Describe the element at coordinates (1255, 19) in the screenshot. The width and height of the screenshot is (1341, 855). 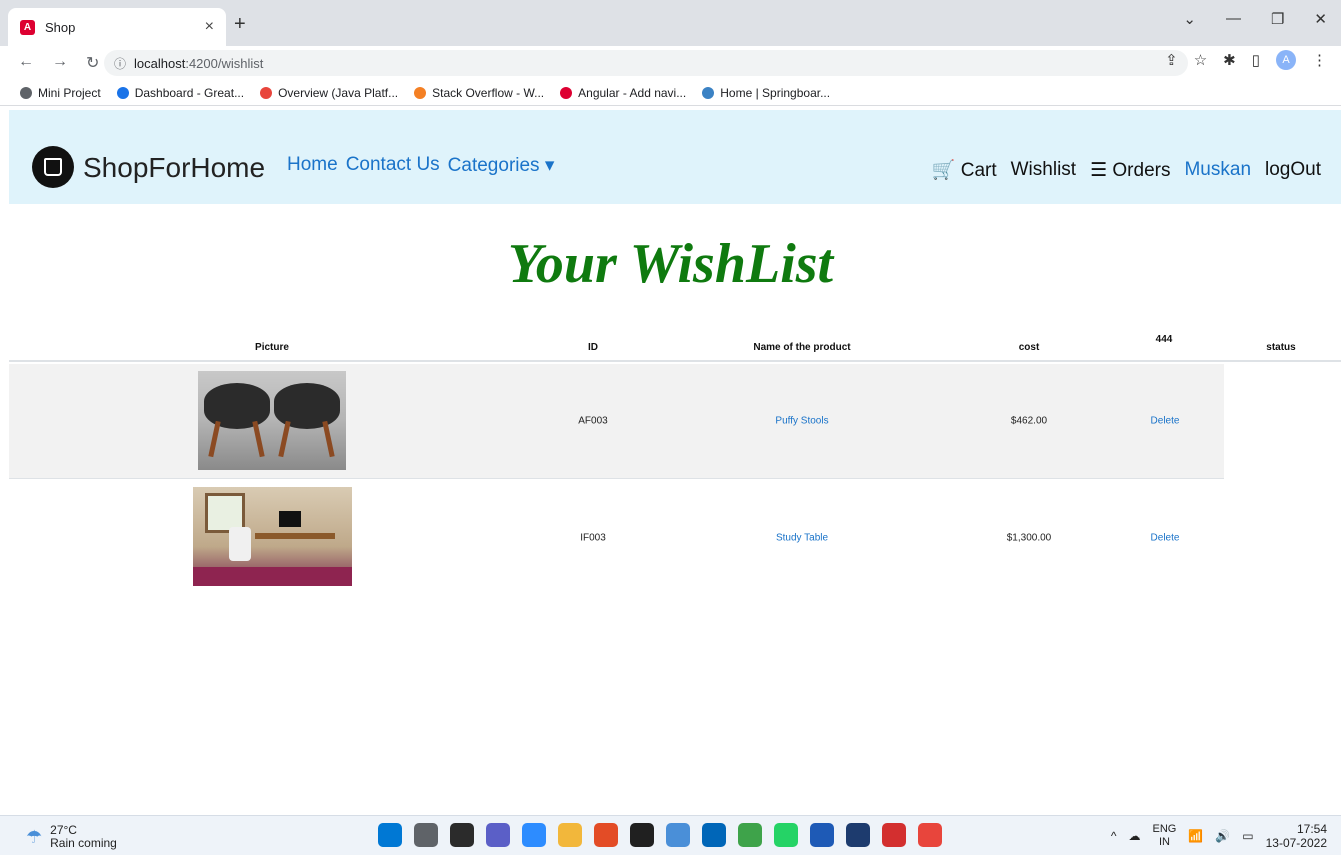
I see `window-controls: ⌄ — ❐ ✕` at that location.